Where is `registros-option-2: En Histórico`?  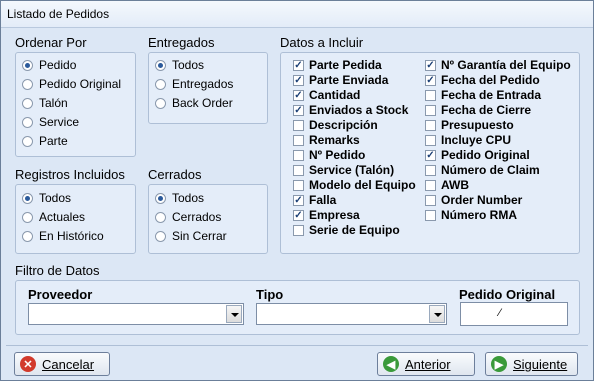 registros-option-2: En Histórico is located at coordinates (63, 236).